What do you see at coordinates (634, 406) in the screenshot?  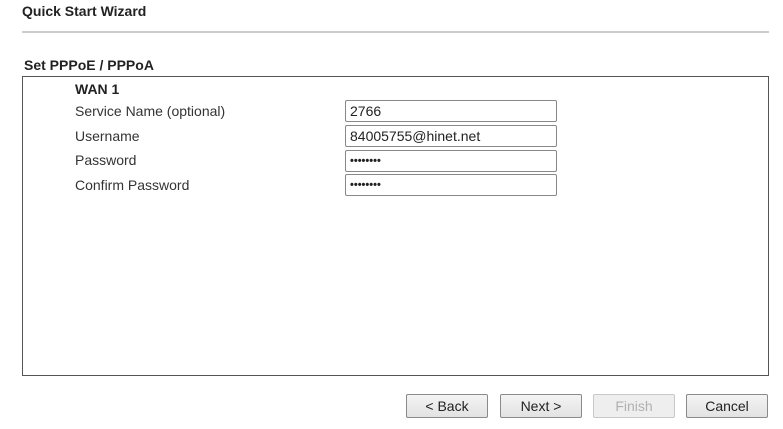 I see `finish-button: Finish` at bounding box center [634, 406].